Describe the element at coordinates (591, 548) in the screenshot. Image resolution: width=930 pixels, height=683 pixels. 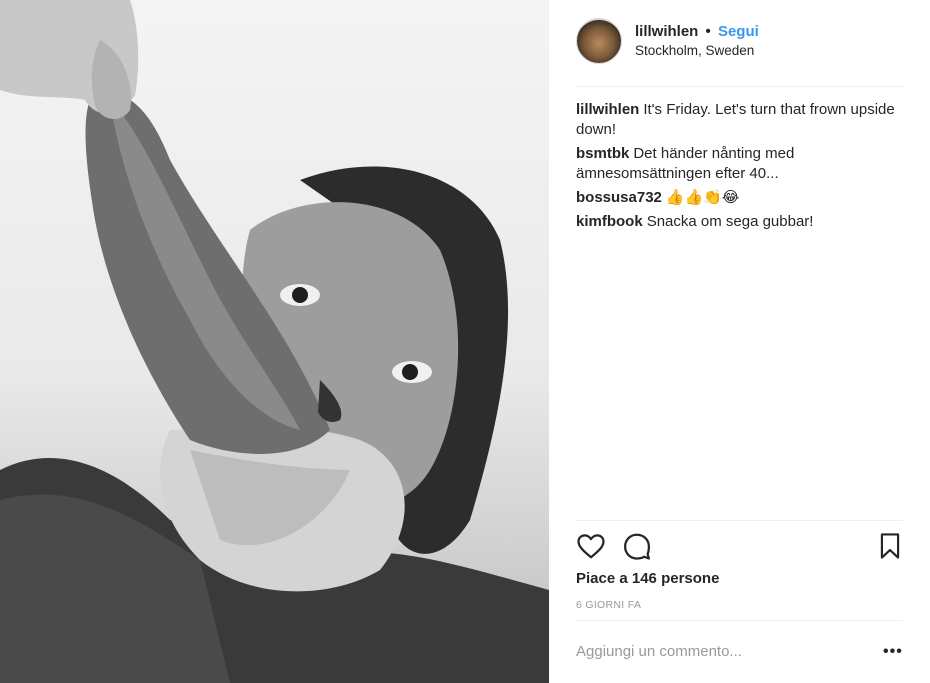
I see `heart-icon` at that location.